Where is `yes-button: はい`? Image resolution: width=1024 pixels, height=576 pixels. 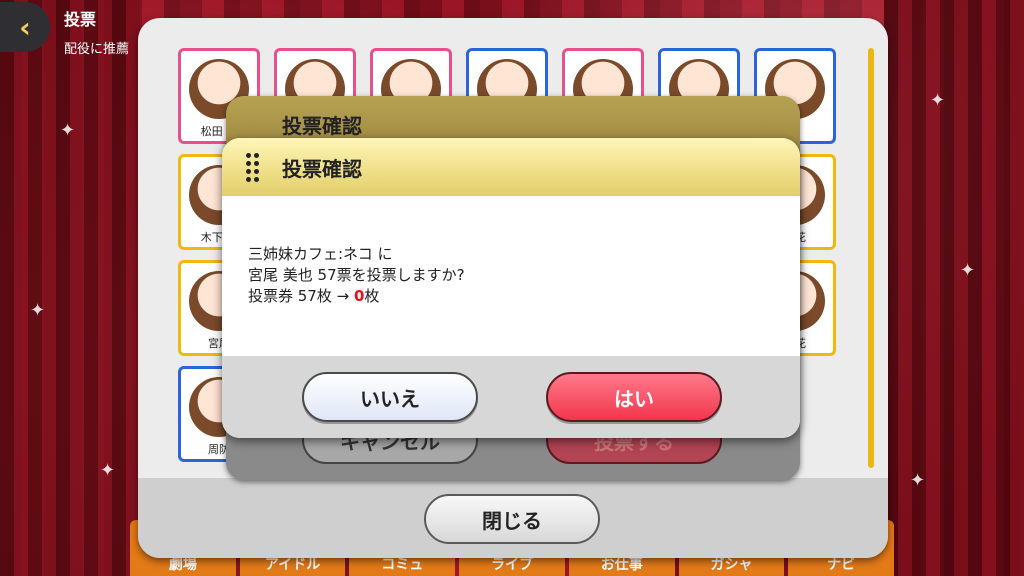 yes-button: はい is located at coordinates (634, 397).